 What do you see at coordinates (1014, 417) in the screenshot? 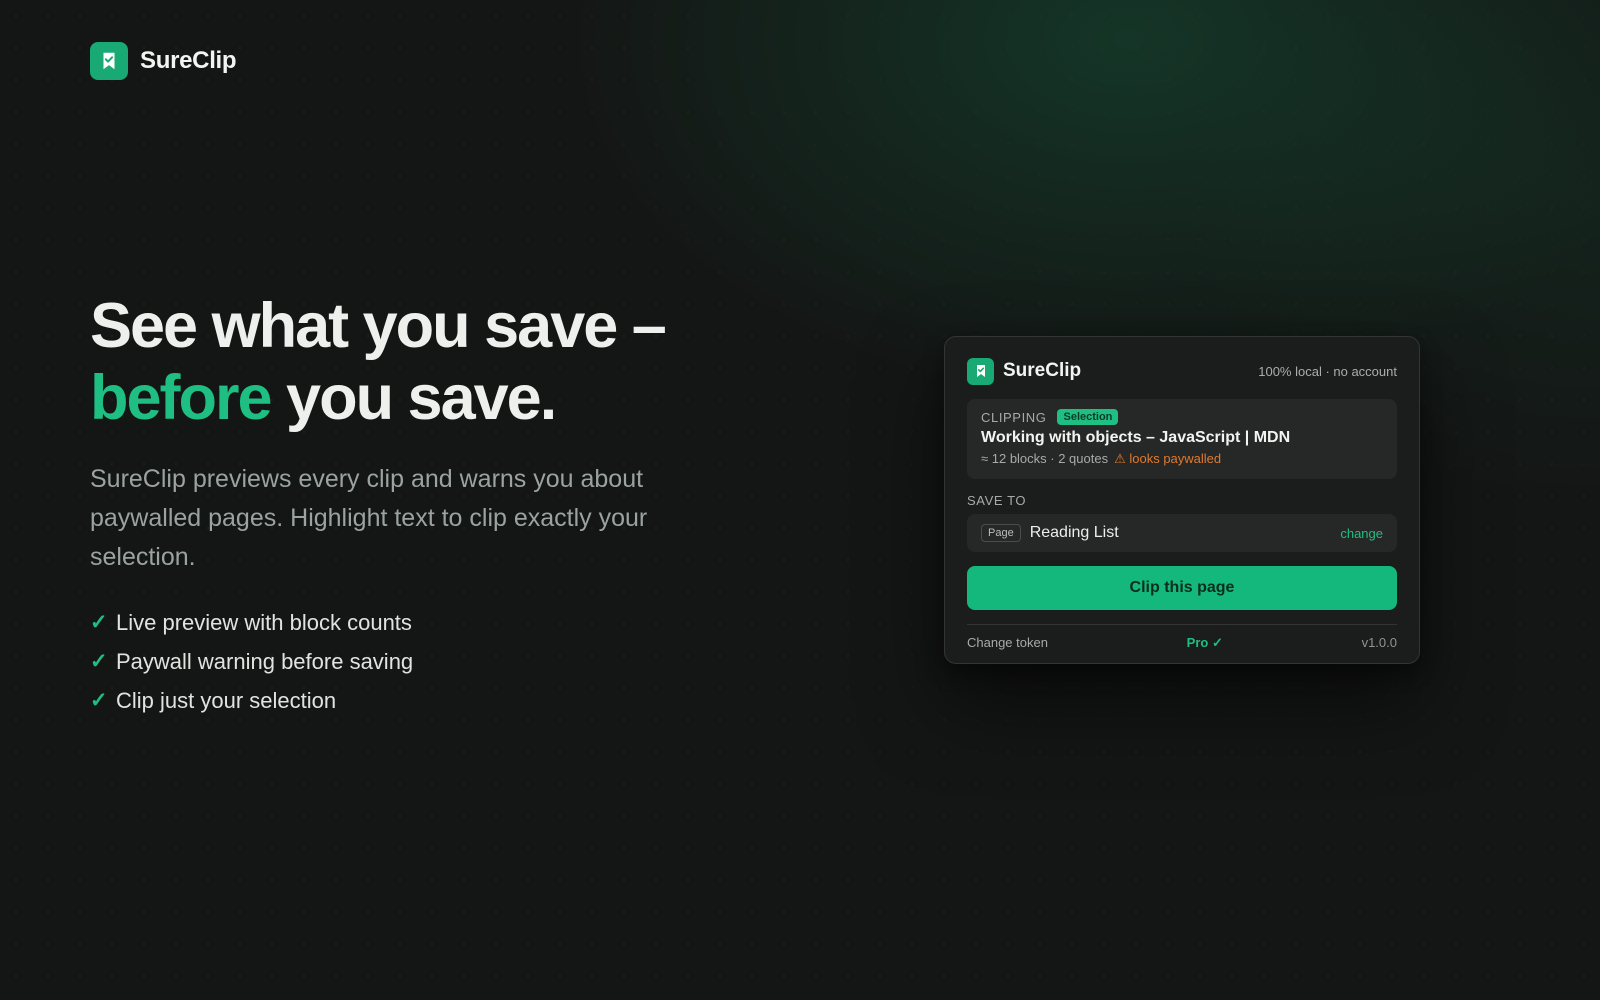
I see `clipping-label: CLIPPING` at bounding box center [1014, 417].